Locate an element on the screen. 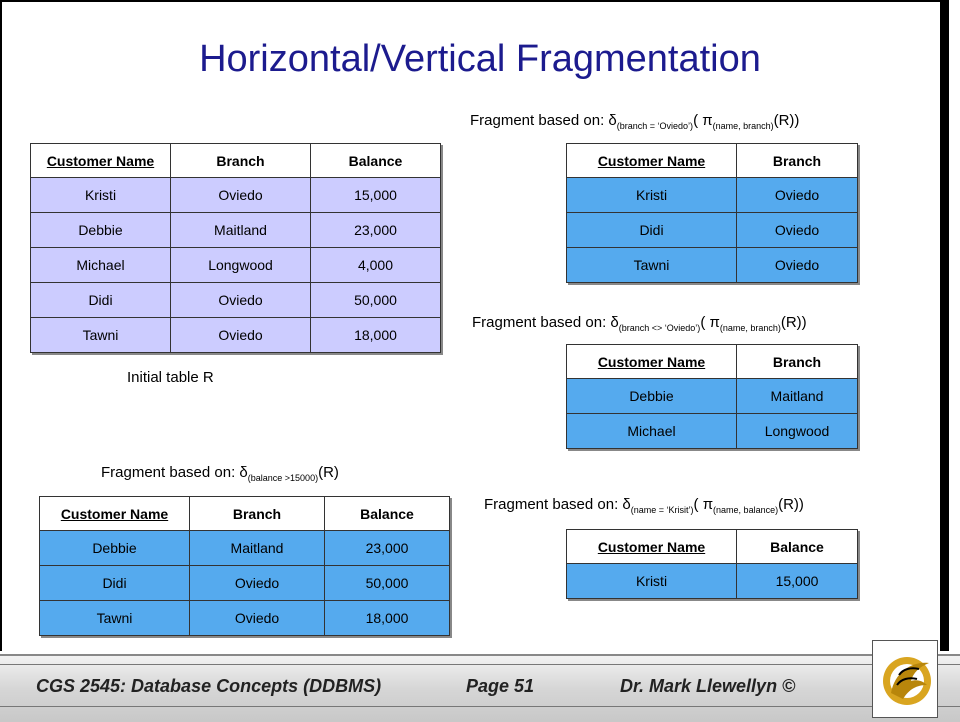 The height and width of the screenshot is (722, 960). caption-sub: (name, balance) is located at coordinates (746, 510).